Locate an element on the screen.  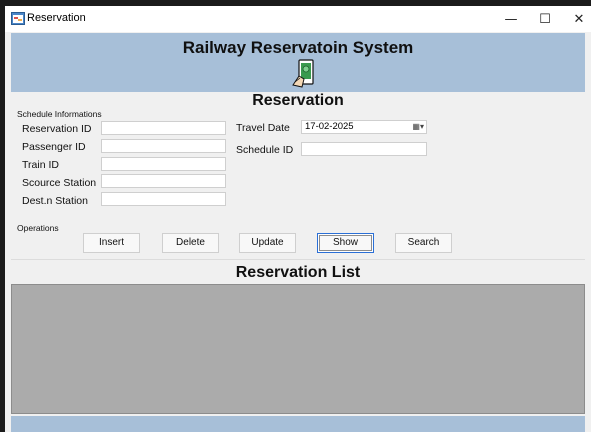
insert-button: Insert is located at coordinates (111, 243).